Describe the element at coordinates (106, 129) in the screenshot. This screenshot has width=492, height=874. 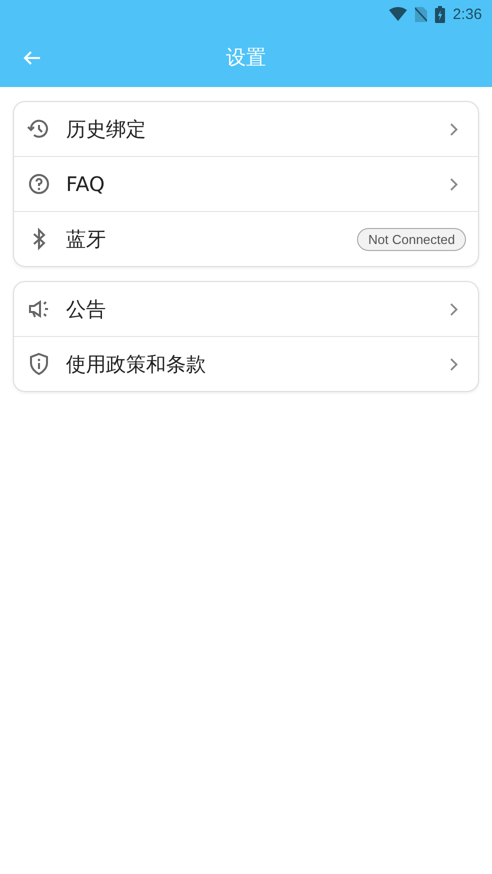
I see `row-label: 历史绑定` at that location.